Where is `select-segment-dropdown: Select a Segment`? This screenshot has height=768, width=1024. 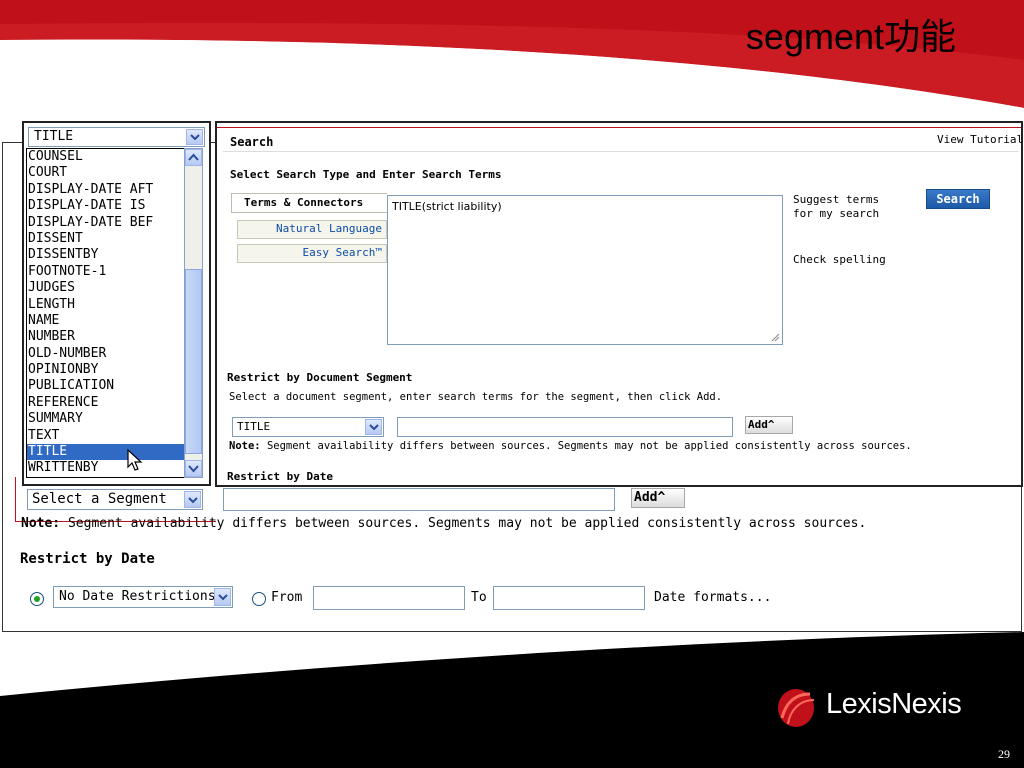
select-segment-dropdown: Select a Segment is located at coordinates (115, 499).